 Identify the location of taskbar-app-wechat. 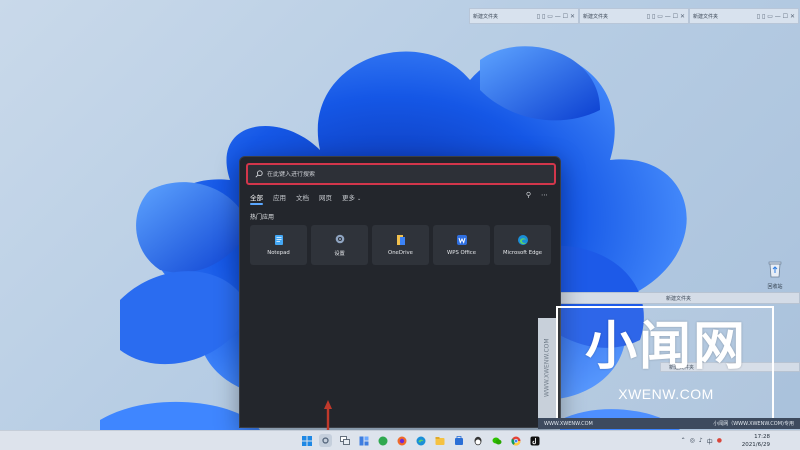
(496, 440).